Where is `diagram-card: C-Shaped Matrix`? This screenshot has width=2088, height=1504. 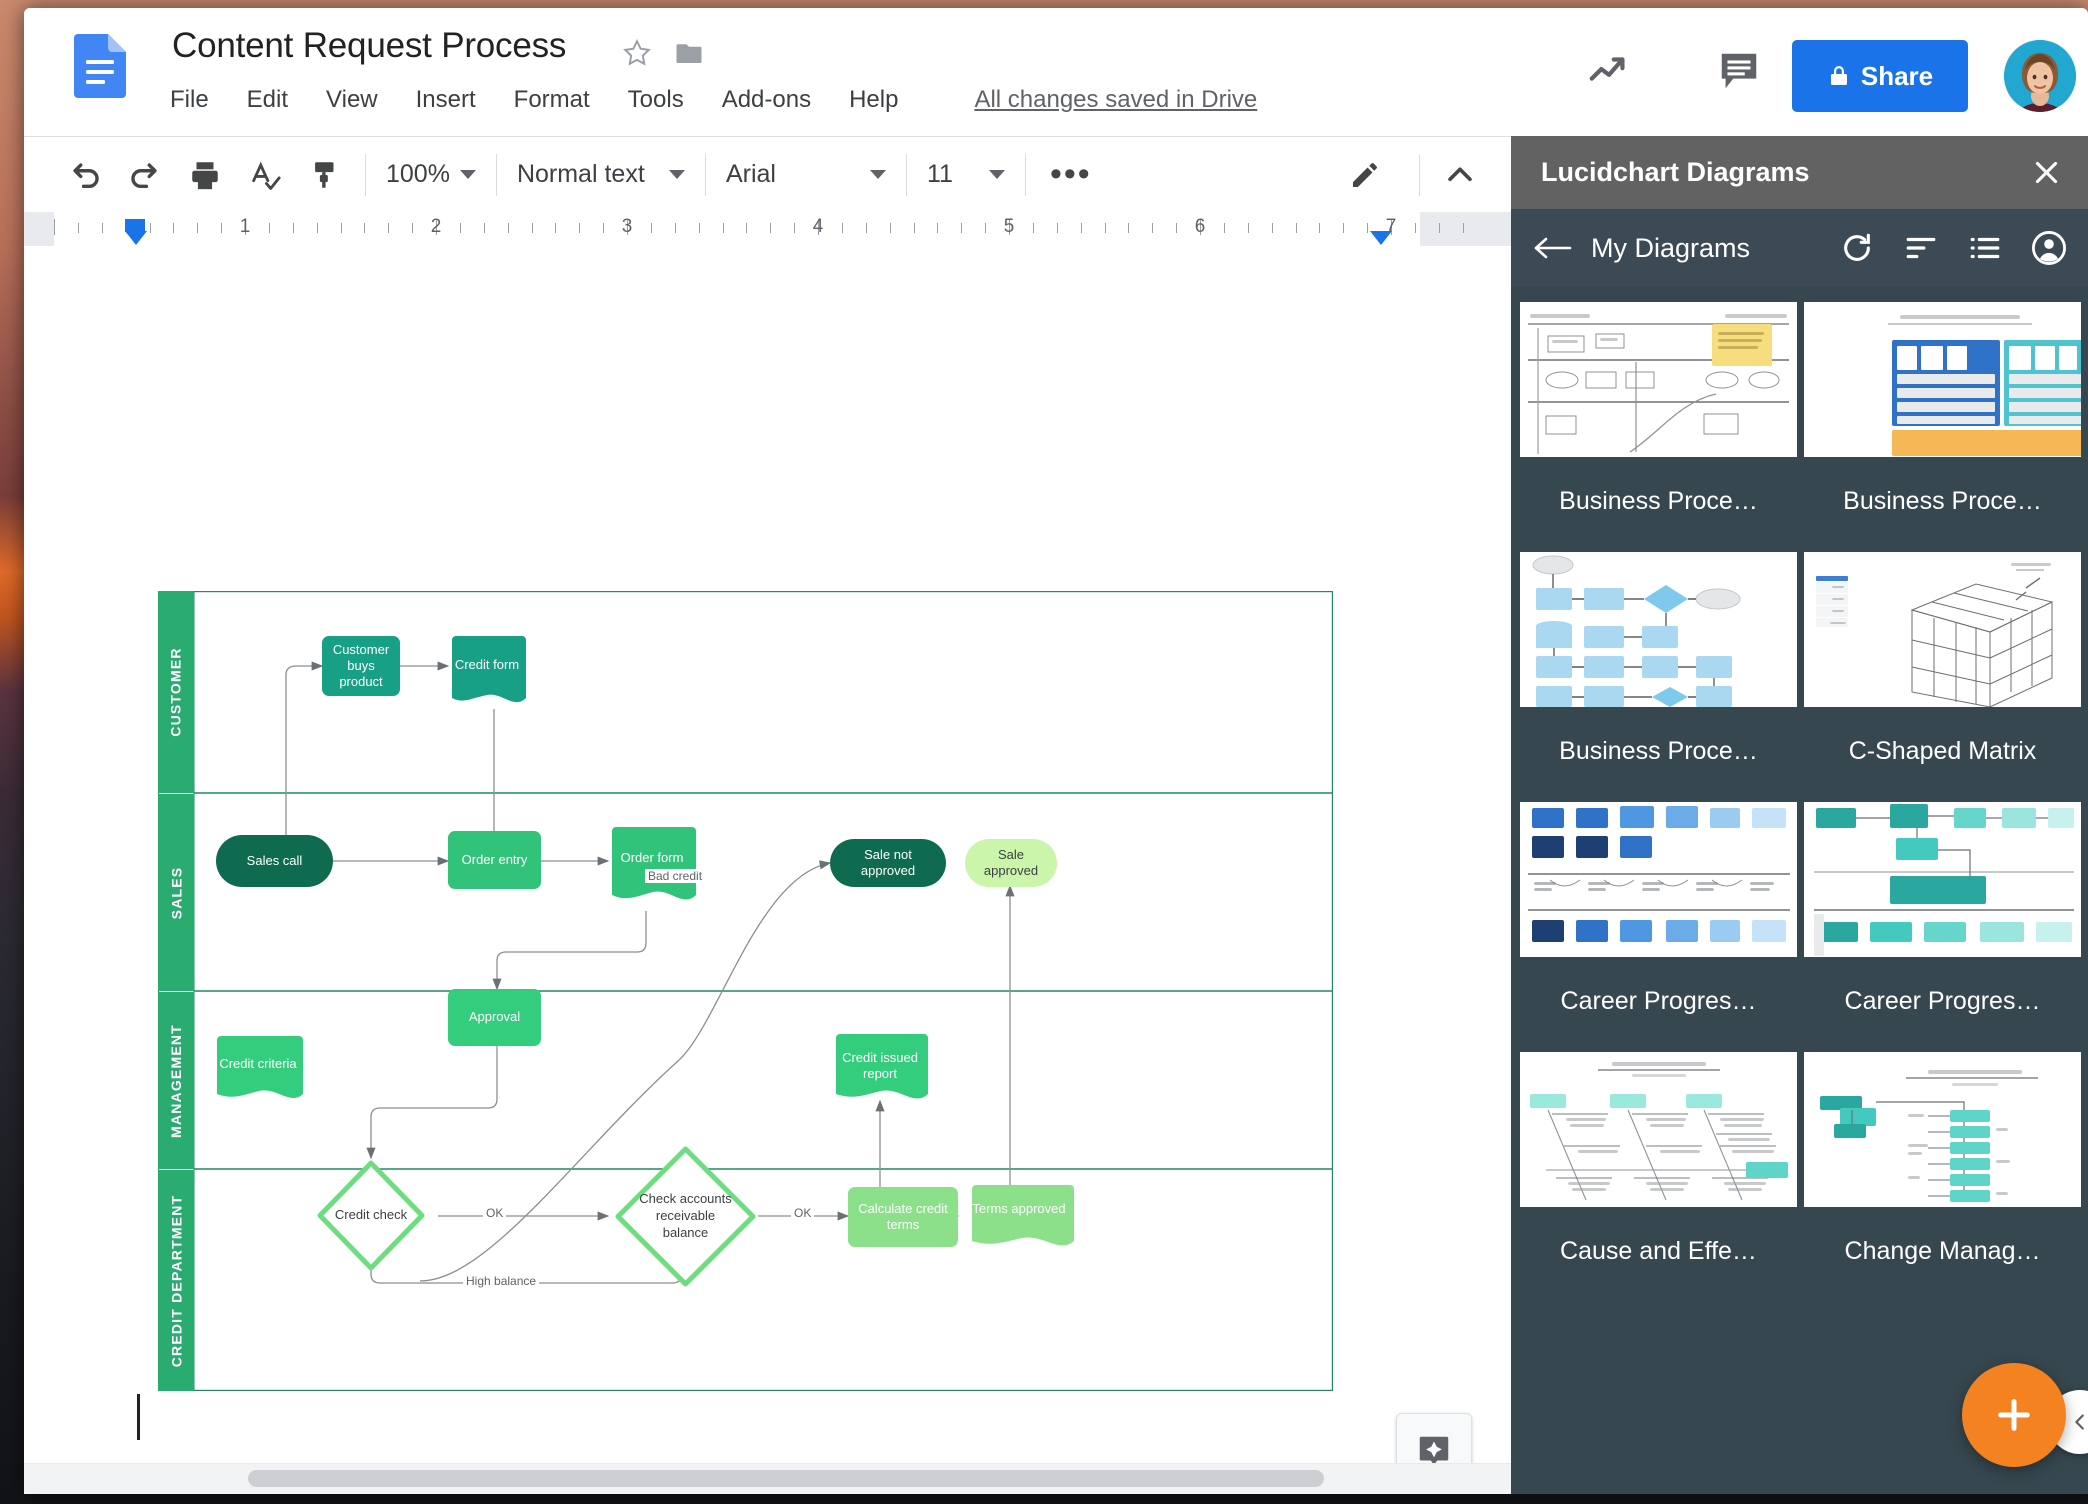 diagram-card: C-Shaped Matrix is located at coordinates (1942, 673).